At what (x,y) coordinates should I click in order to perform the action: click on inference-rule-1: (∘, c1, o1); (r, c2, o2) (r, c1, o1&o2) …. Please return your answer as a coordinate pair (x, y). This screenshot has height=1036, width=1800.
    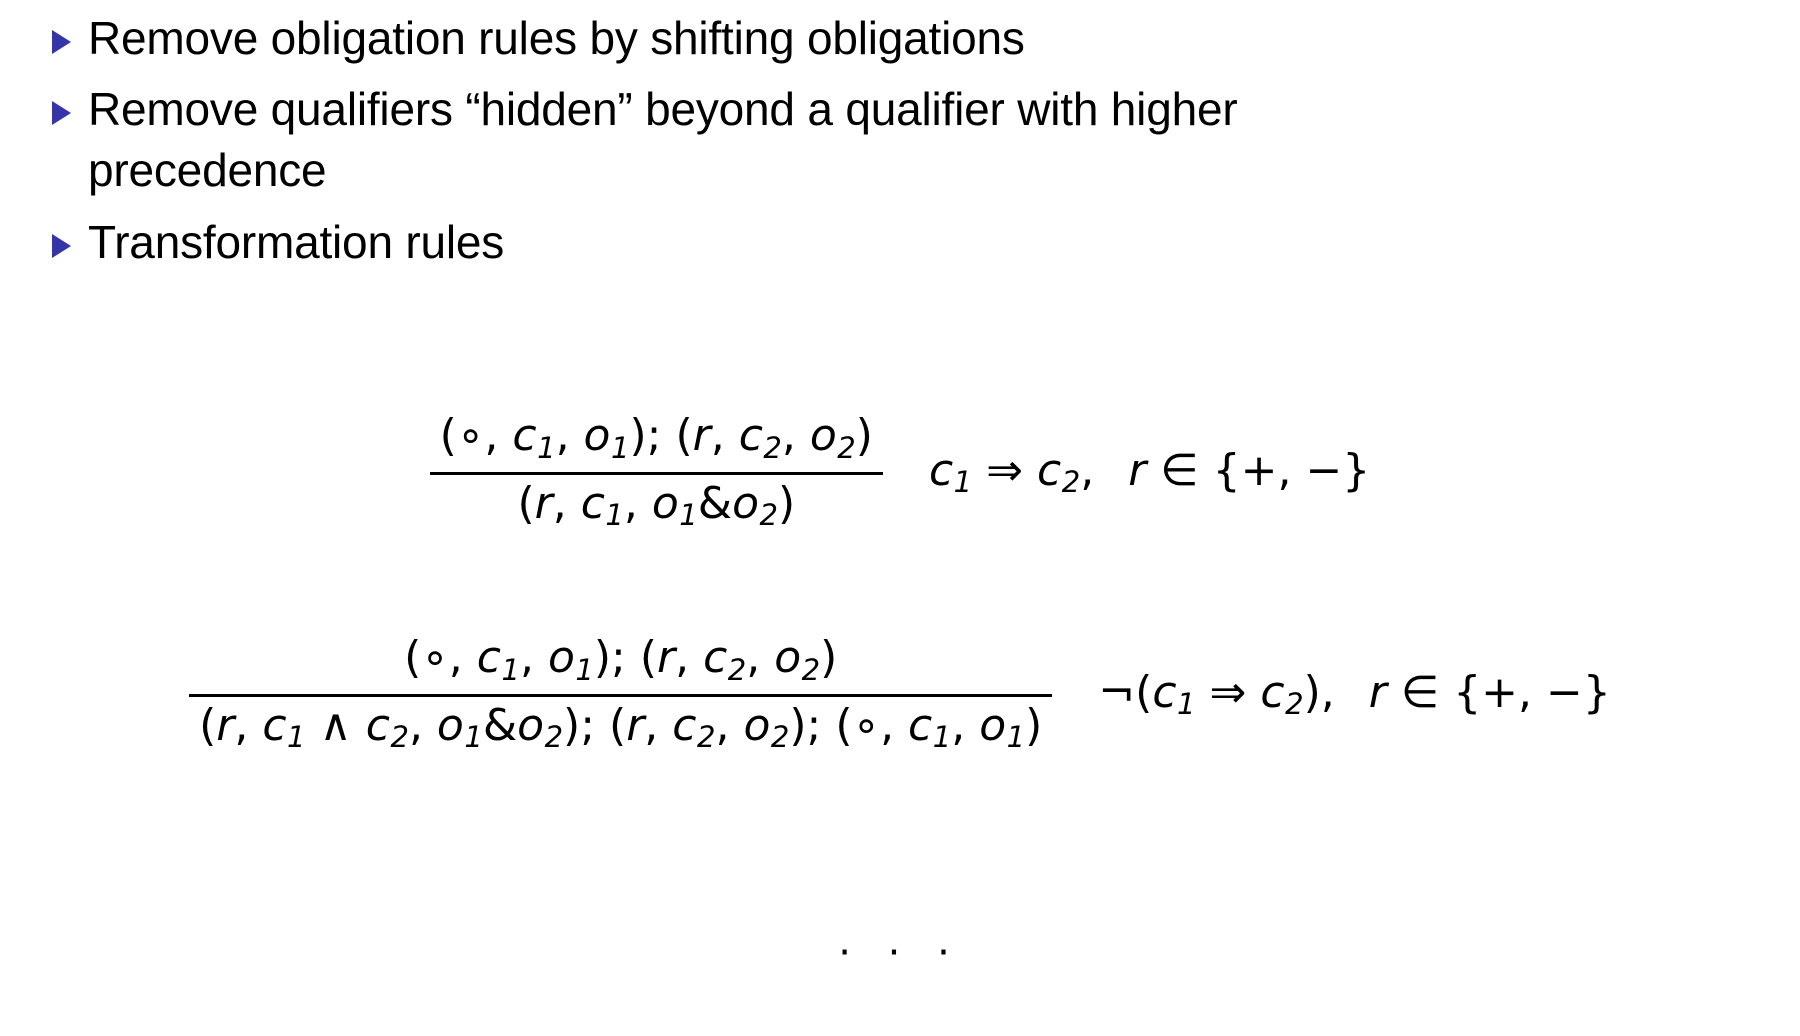
    Looking at the image, I should click on (900, 472).